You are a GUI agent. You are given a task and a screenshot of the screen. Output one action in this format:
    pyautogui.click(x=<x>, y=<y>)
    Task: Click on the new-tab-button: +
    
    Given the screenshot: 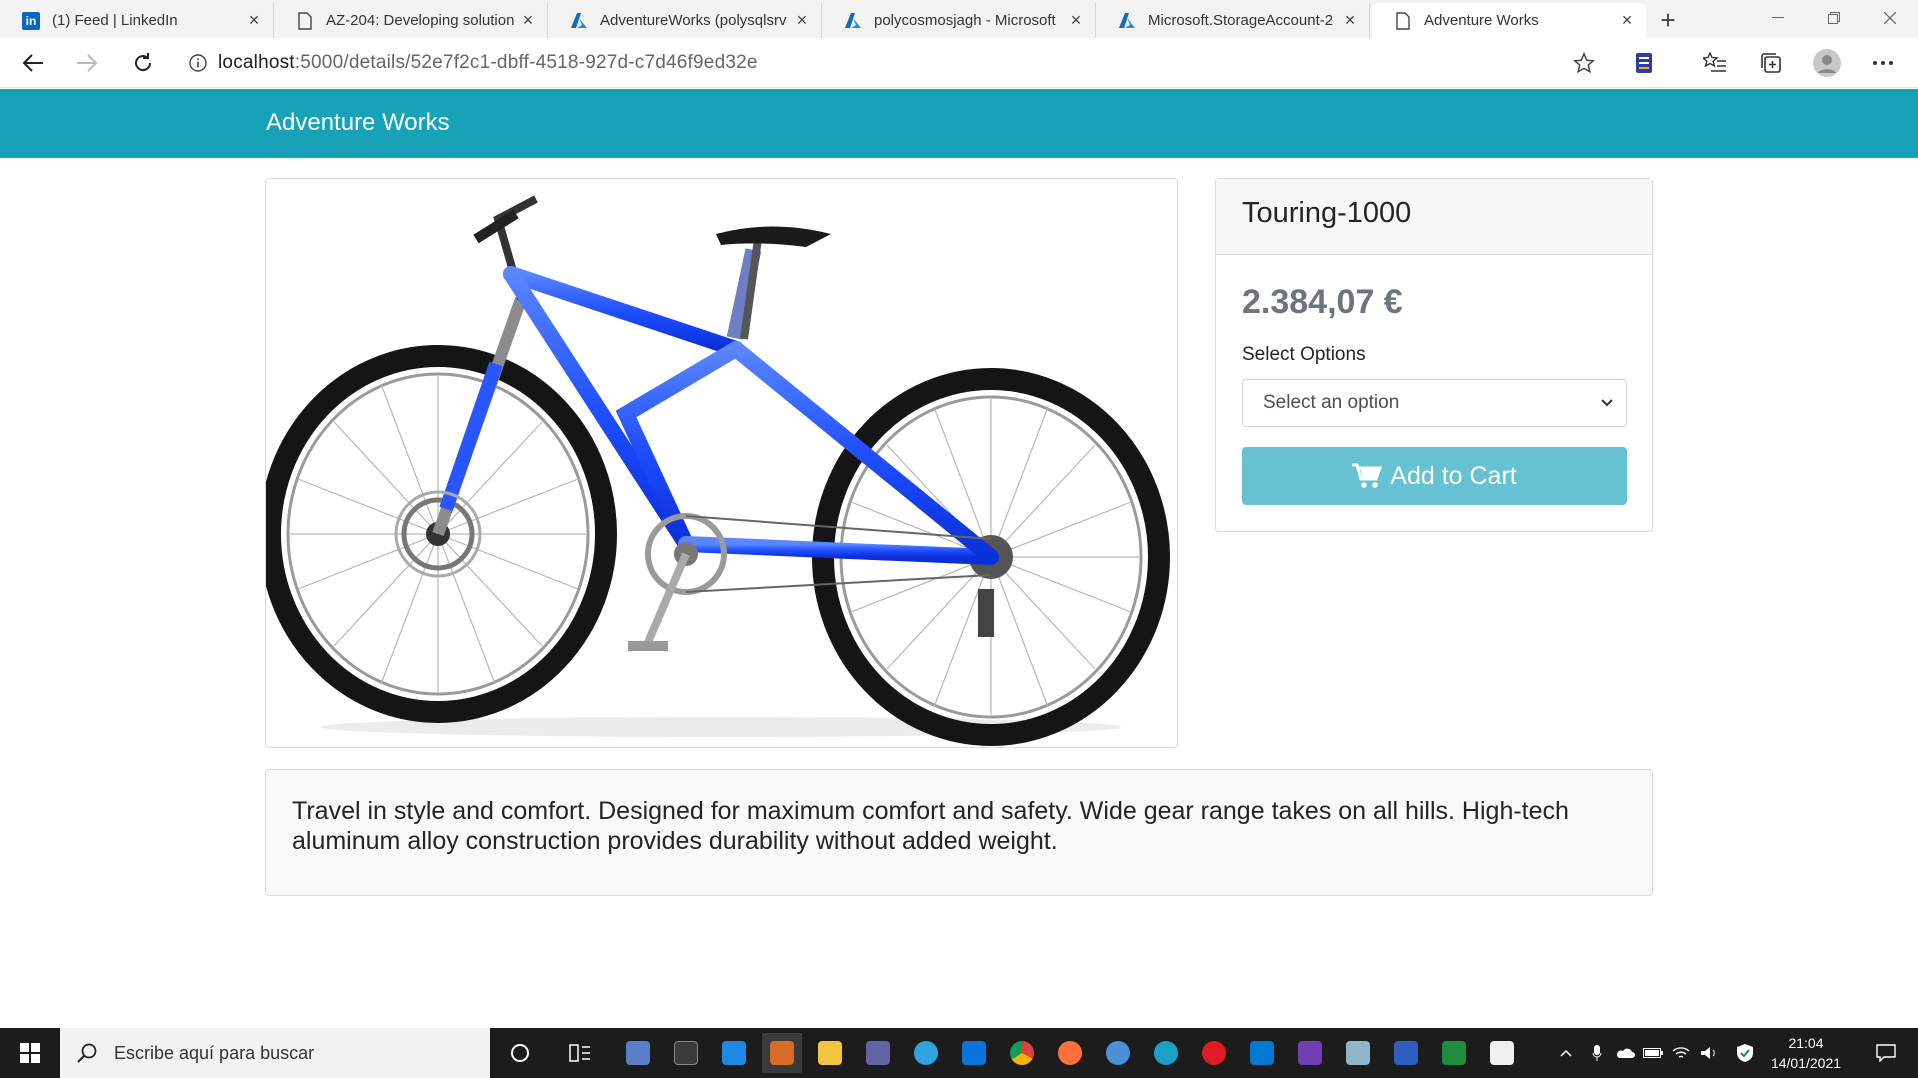 What is the action you would take?
    pyautogui.click(x=1668, y=20)
    